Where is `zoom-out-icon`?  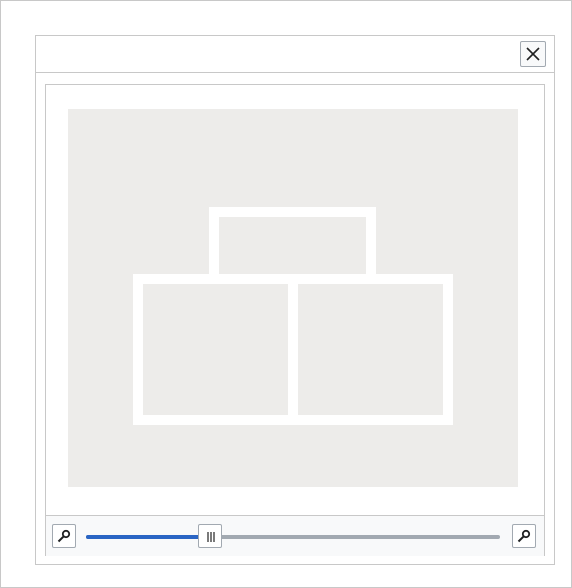
zoom-out-icon is located at coordinates (64, 536).